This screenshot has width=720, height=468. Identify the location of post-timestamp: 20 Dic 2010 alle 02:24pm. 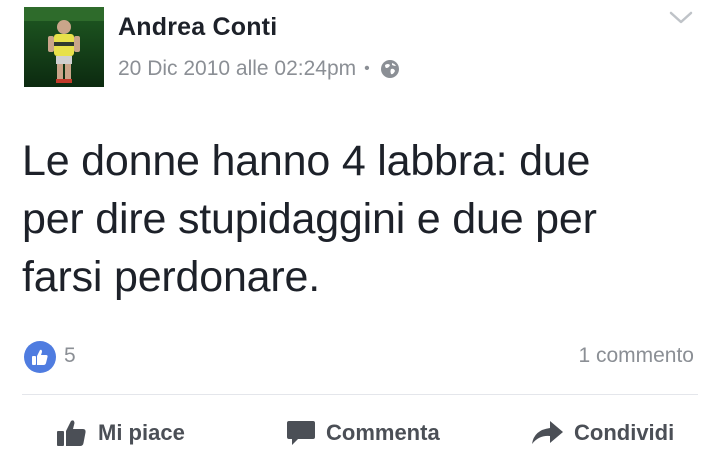
(237, 69).